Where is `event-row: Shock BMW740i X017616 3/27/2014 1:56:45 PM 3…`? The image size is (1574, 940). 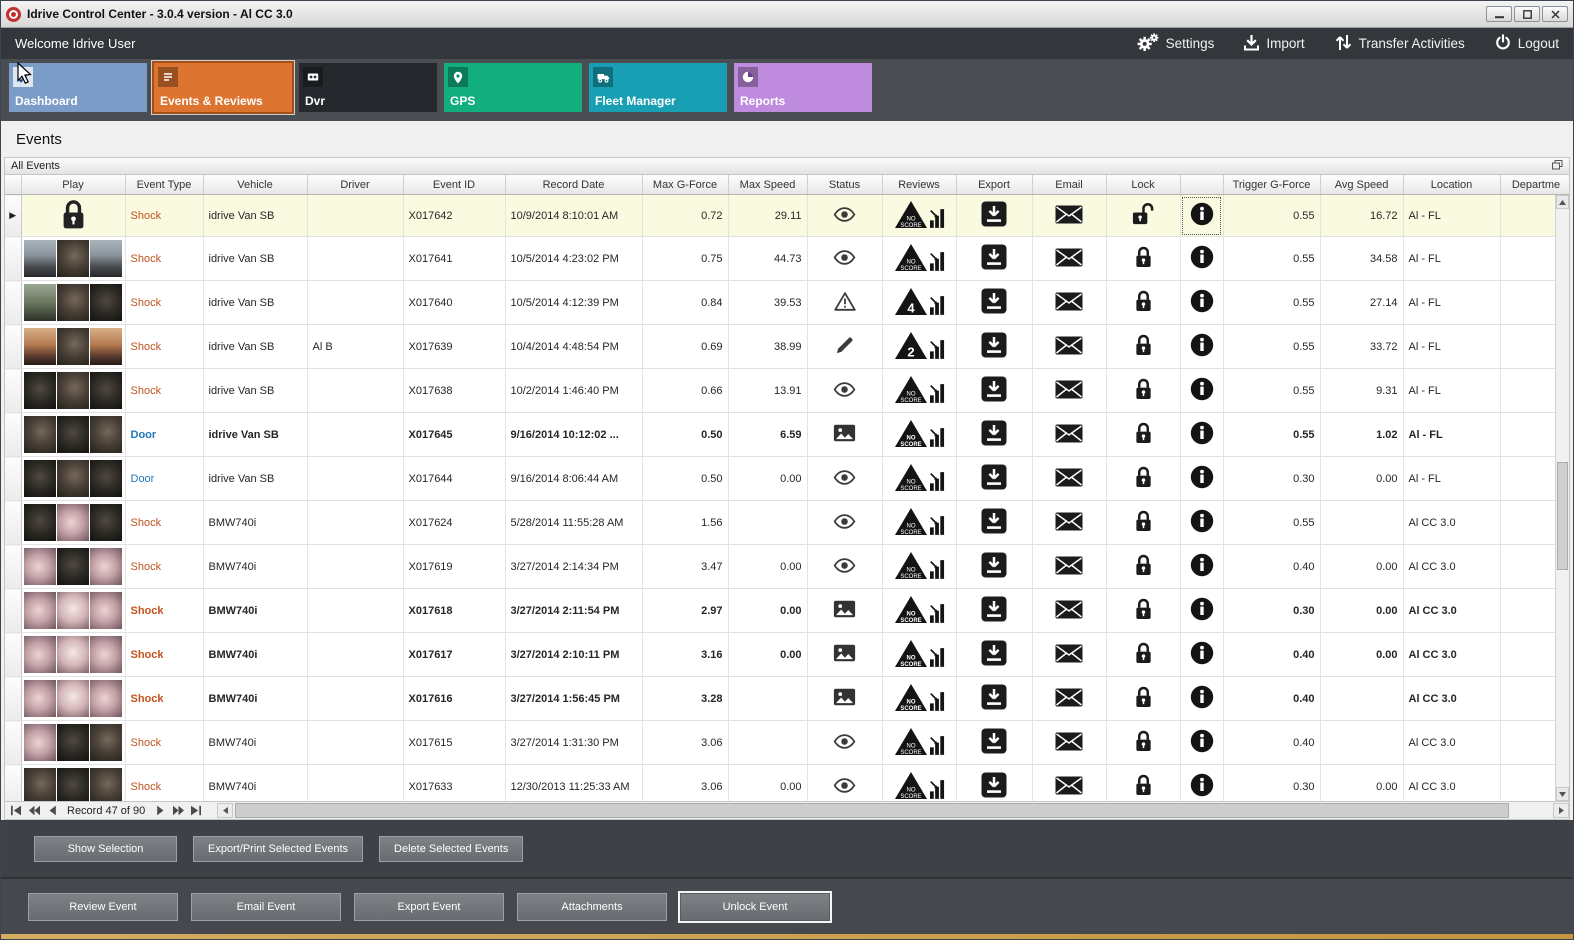 event-row: Shock BMW740i X017616 3/27/2014 1:56:45 PM 3… is located at coordinates (787, 698).